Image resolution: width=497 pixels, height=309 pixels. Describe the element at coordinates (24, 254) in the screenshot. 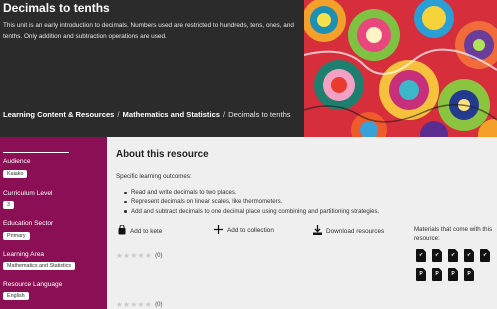

I see `learning-area-label: Learning Area` at that location.